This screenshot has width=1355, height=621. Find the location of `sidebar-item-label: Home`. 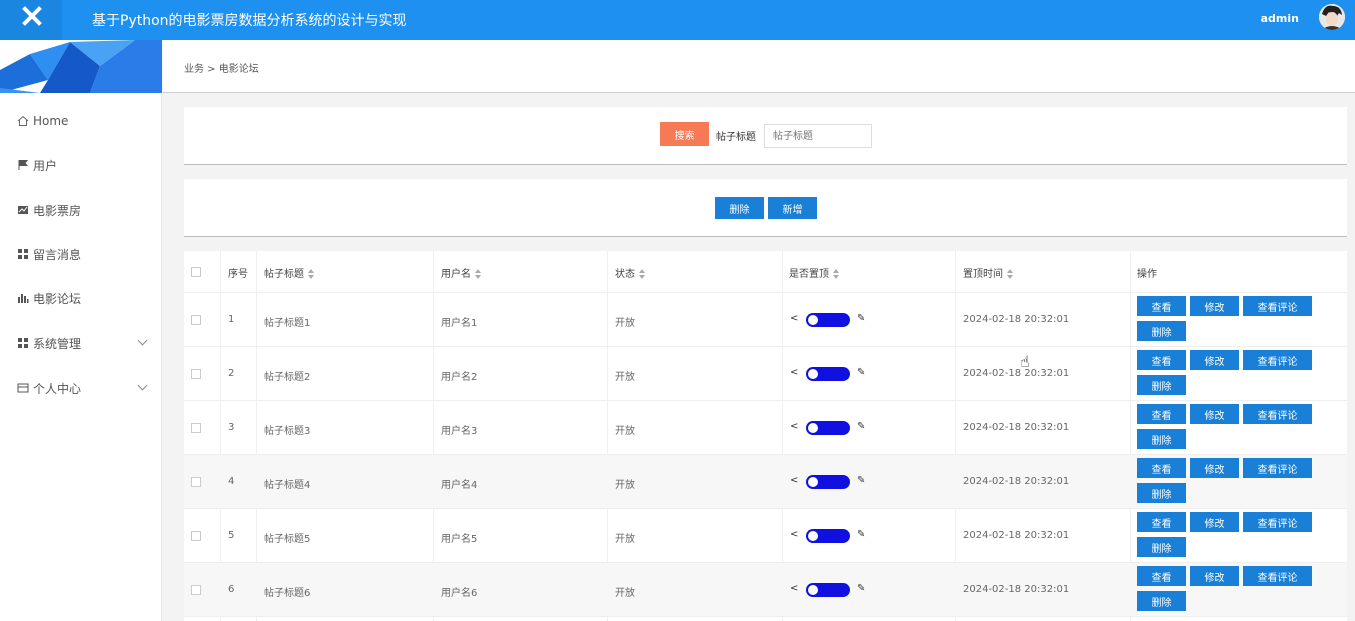

sidebar-item-label: Home is located at coordinates (51, 121).